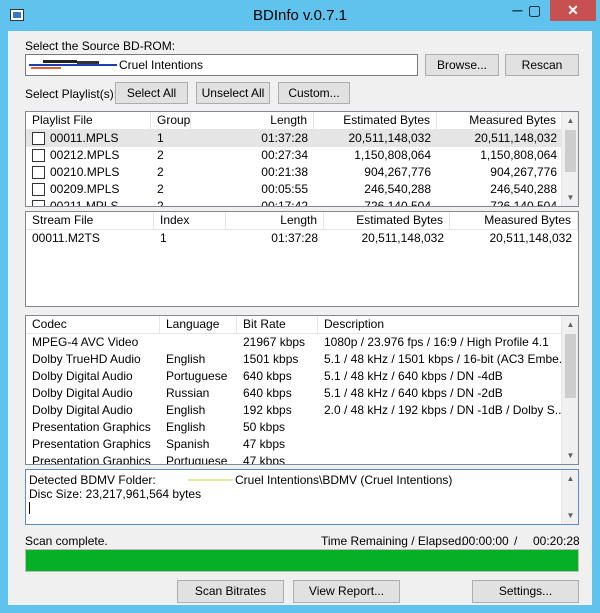 Image resolution: width=600 pixels, height=613 pixels. Describe the element at coordinates (302, 427) in the screenshot. I see `codec-row: Presentation Graphics English 50 kbps` at that location.